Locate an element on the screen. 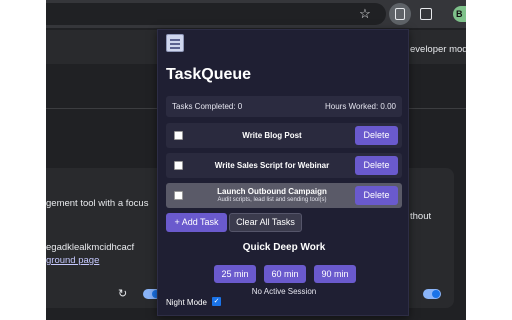 The height and width of the screenshot is (320, 512). extension-description-tail: thout is located at coordinates (421, 216).